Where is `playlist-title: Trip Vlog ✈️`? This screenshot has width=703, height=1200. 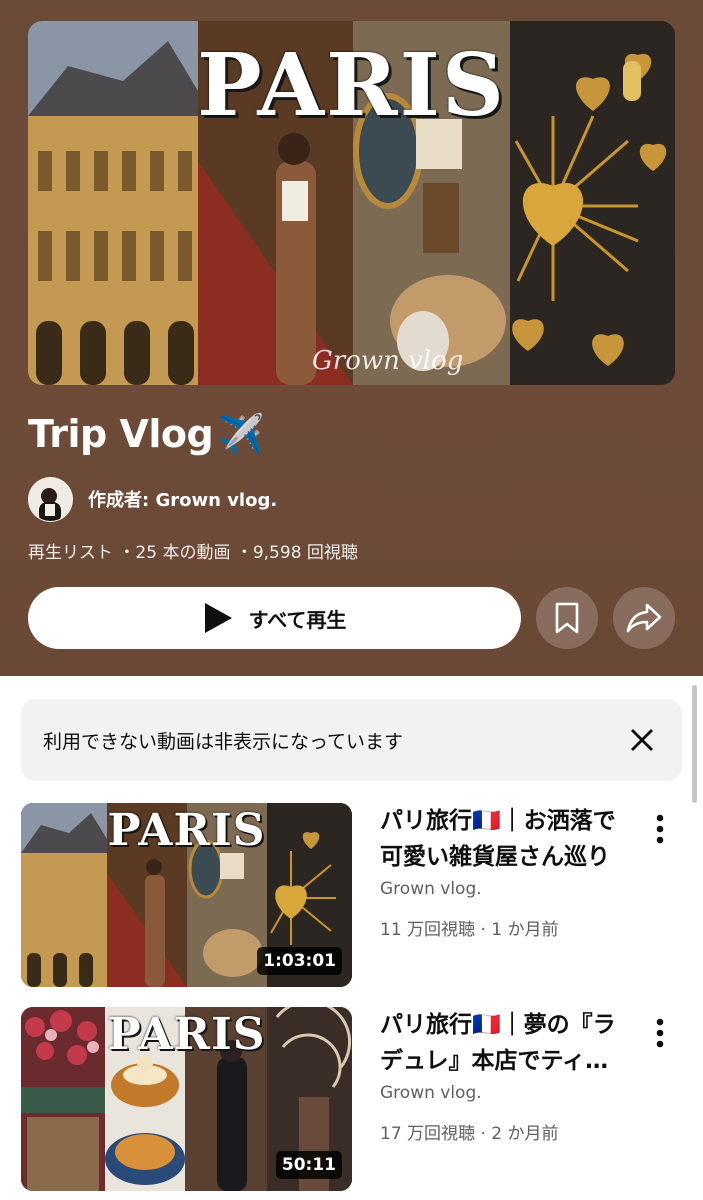
playlist-title: Trip Vlog ✈️ is located at coordinates (146, 434).